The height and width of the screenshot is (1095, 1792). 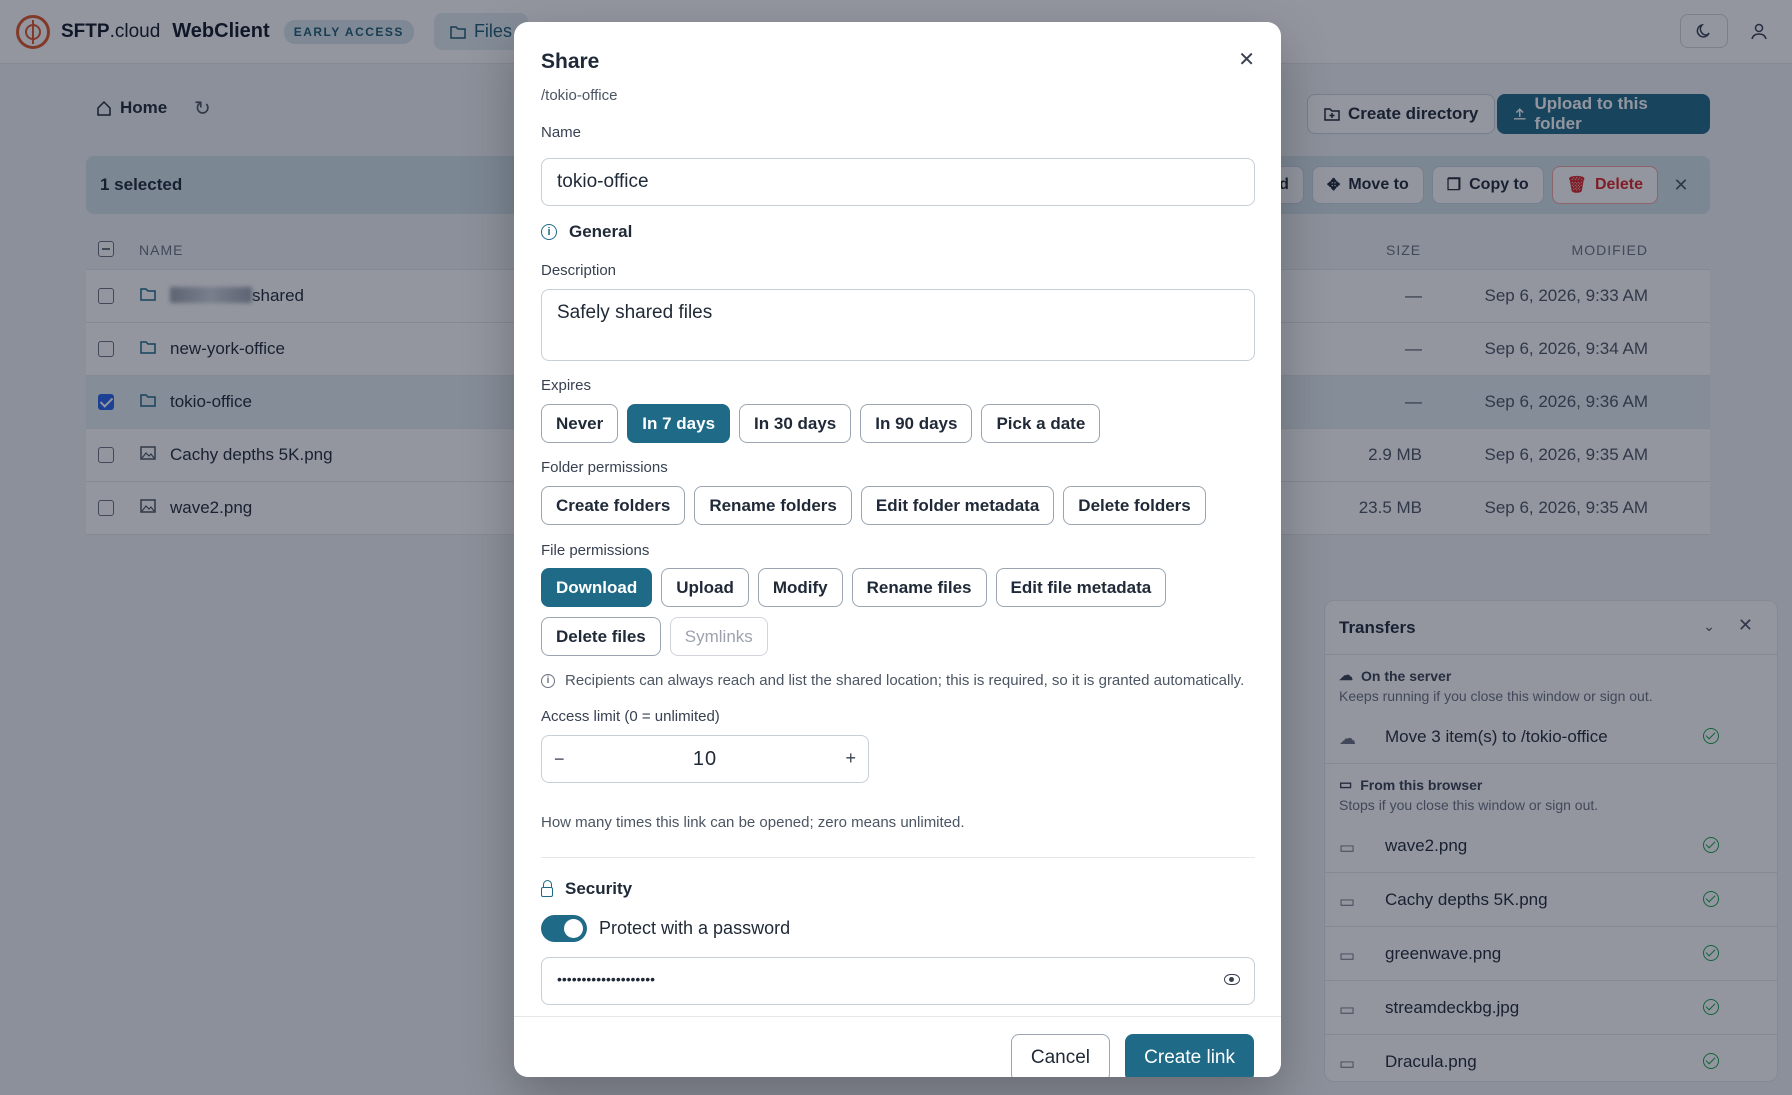 What do you see at coordinates (1081, 587) in the screenshot?
I see `perm-edit-file-metadata: Edit file metadata` at bounding box center [1081, 587].